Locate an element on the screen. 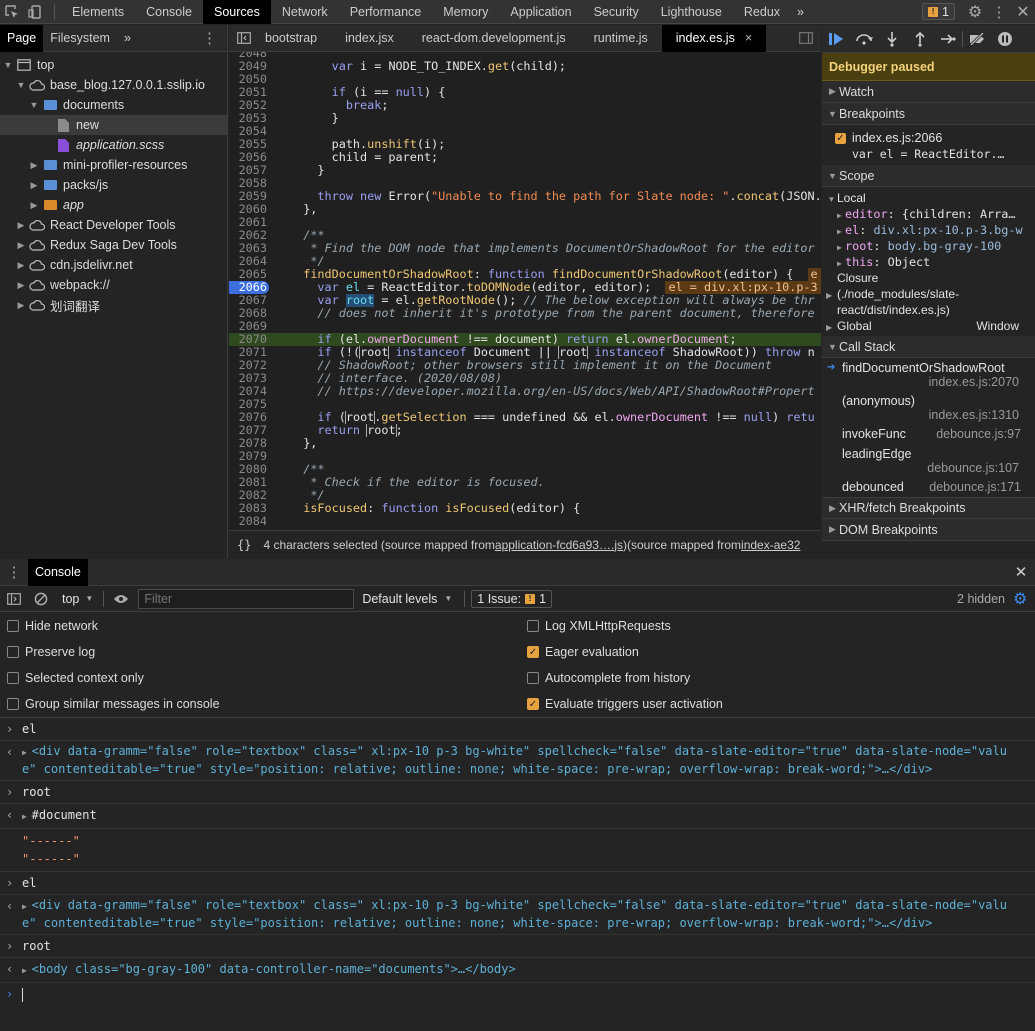 This screenshot has width=1035, height=1031. live-expression-eye-icon is located at coordinates (121, 599).